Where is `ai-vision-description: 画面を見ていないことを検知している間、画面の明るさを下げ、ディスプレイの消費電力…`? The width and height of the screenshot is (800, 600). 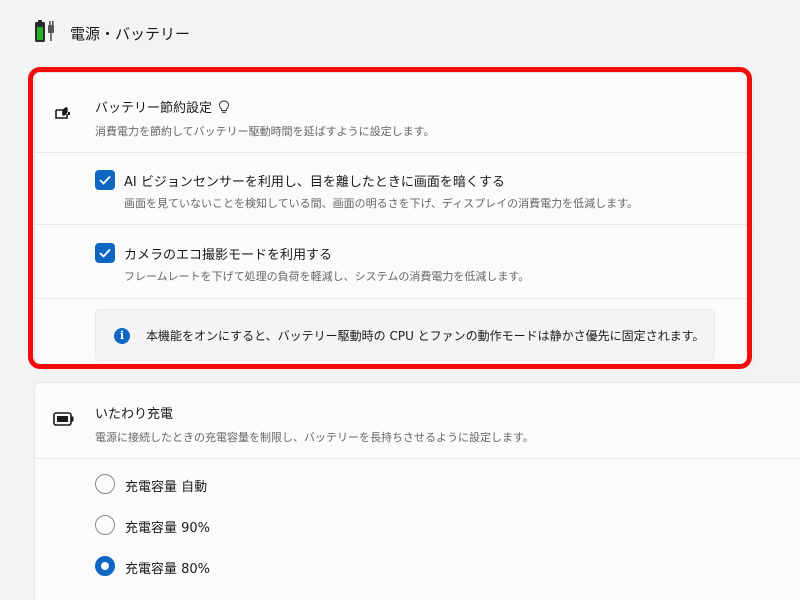
ai-vision-description: 画面を見ていないことを検知している間、画面の明るさを下げ、ディスプレイの消費電力… is located at coordinates (381, 203).